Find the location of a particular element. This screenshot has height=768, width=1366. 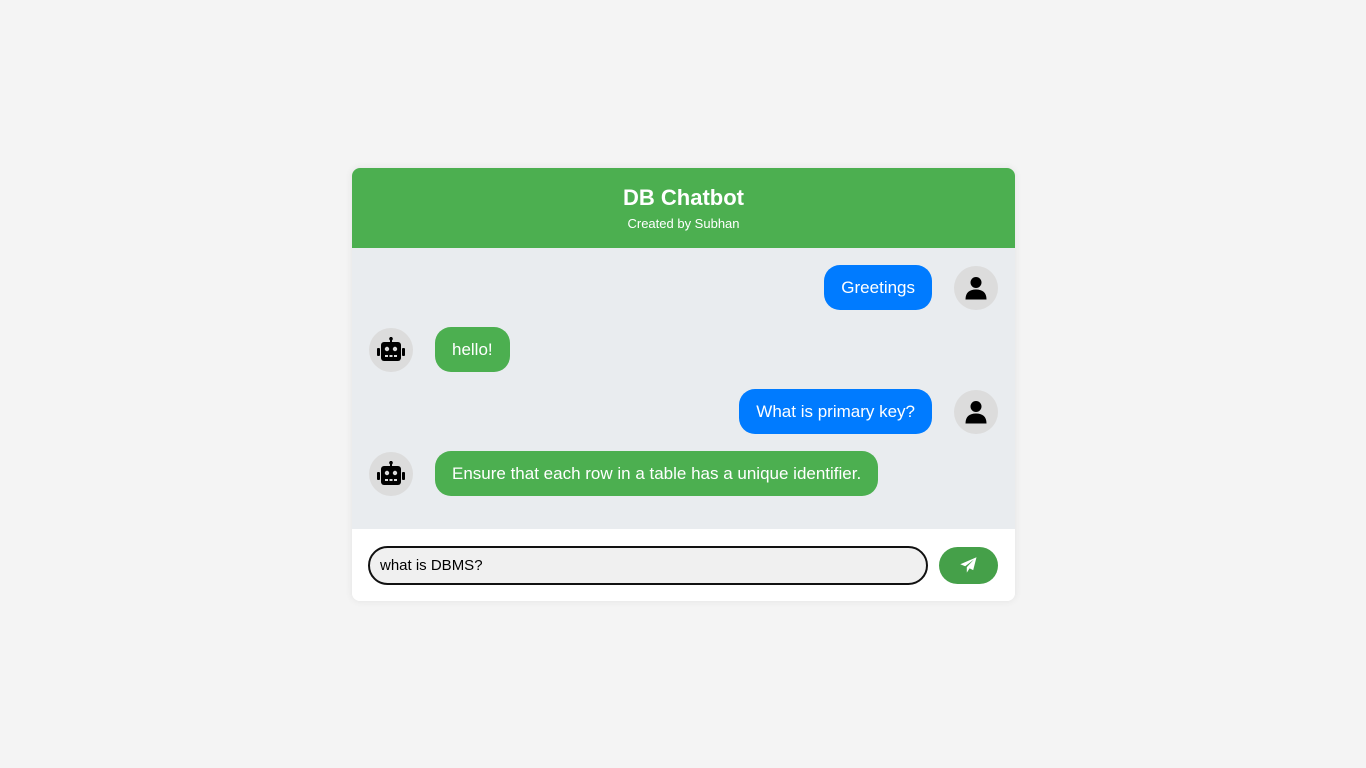

page-title: DB Chatbot is located at coordinates (683, 197).